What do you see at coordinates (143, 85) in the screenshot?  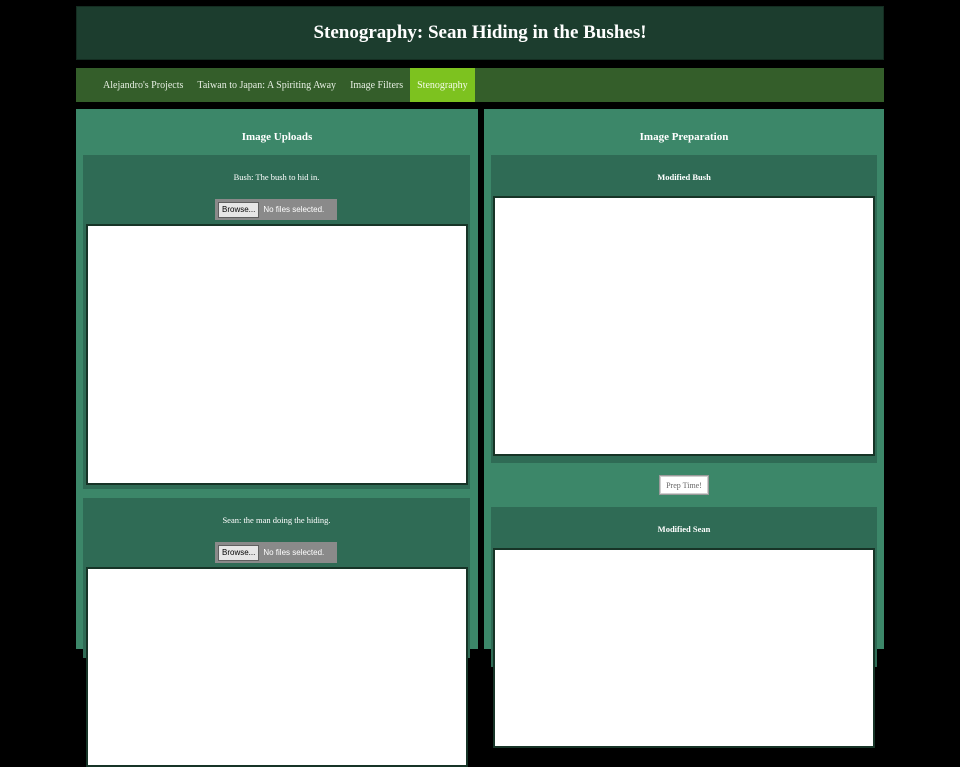 I see `nav-item-alejandros-projects: Alejandro's Projects` at bounding box center [143, 85].